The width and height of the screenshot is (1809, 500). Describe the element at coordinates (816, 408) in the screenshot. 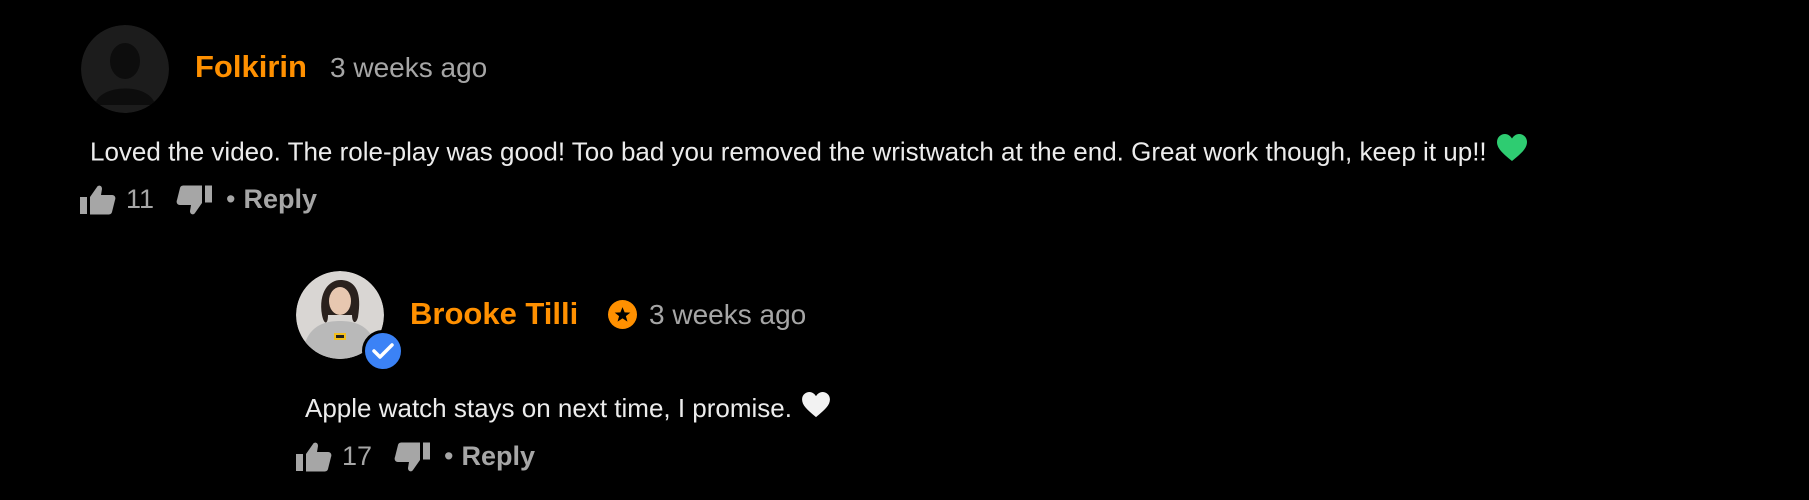

I see `white-heart-icon` at that location.